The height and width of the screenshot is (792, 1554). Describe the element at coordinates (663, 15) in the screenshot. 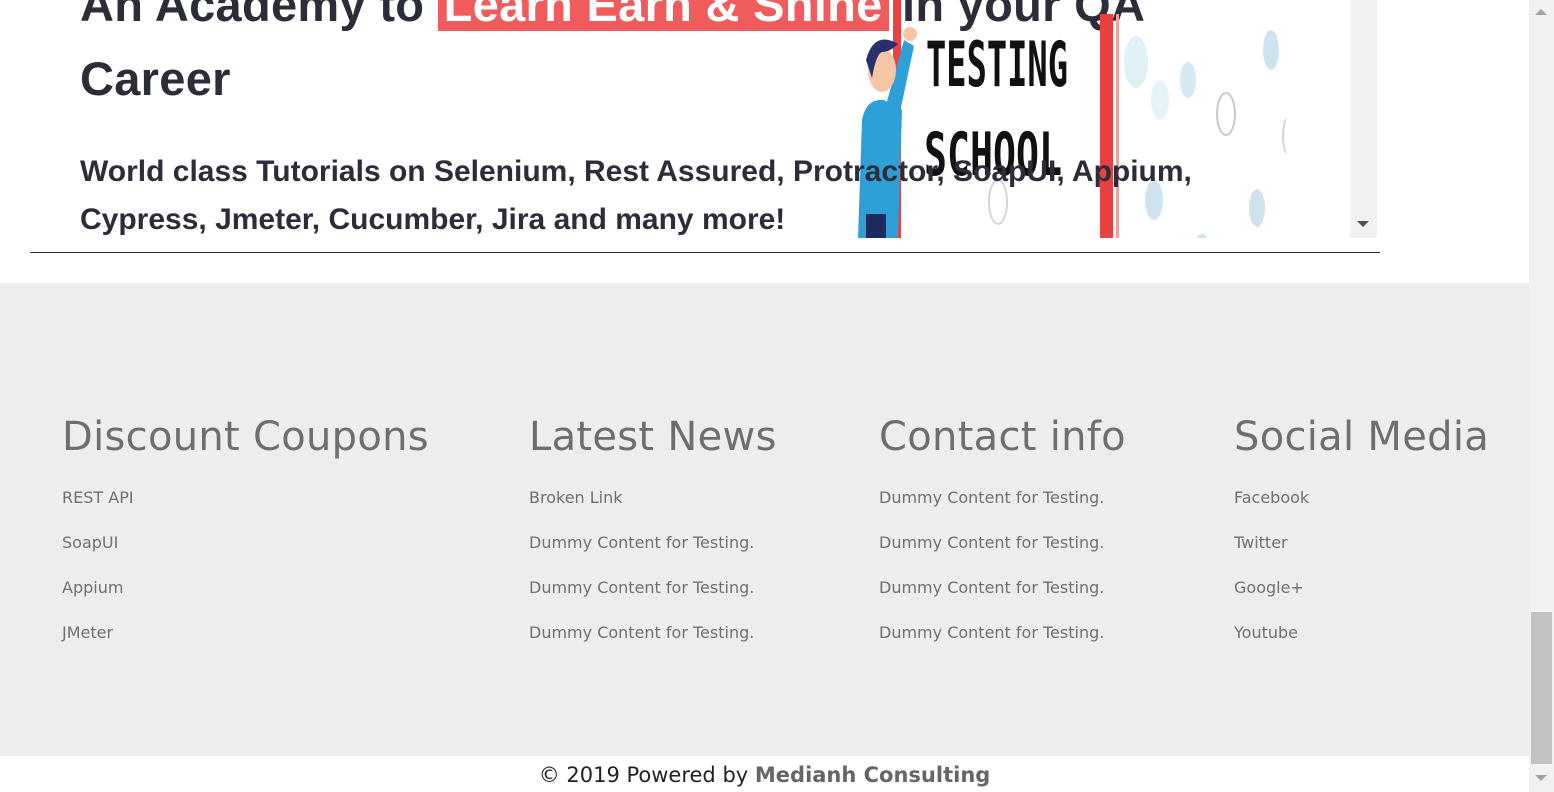

I see `hero-title-highlight: Learn Earn & Shine` at that location.